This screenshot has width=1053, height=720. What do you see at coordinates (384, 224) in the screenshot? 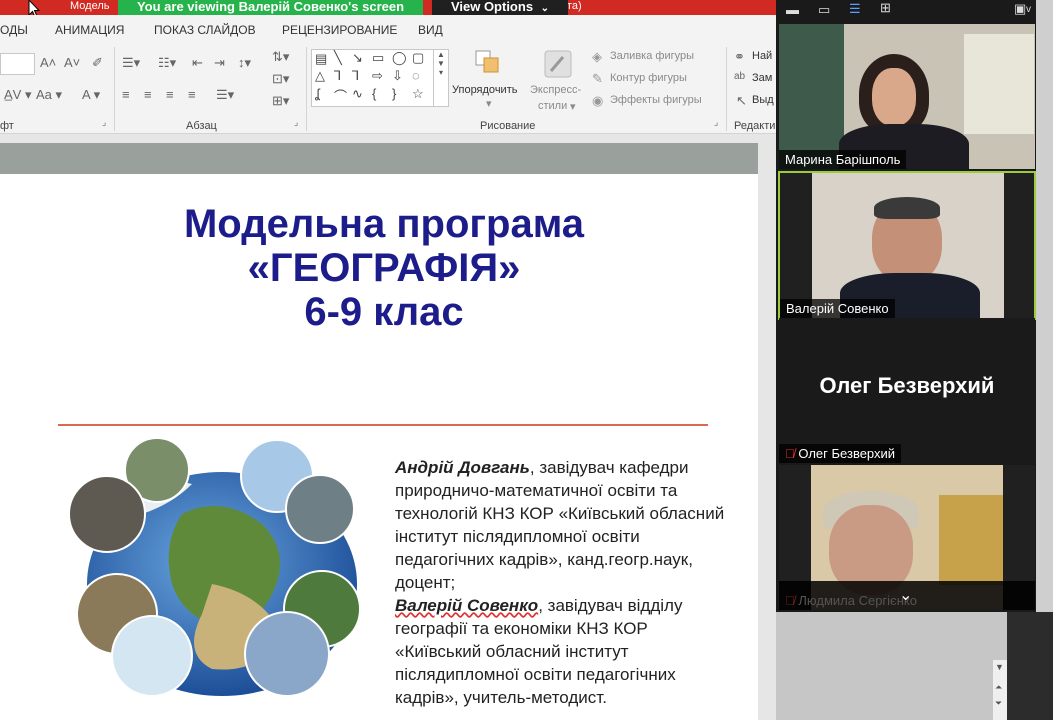
I see `slide-title-line-1: Модельна програма` at bounding box center [384, 224].